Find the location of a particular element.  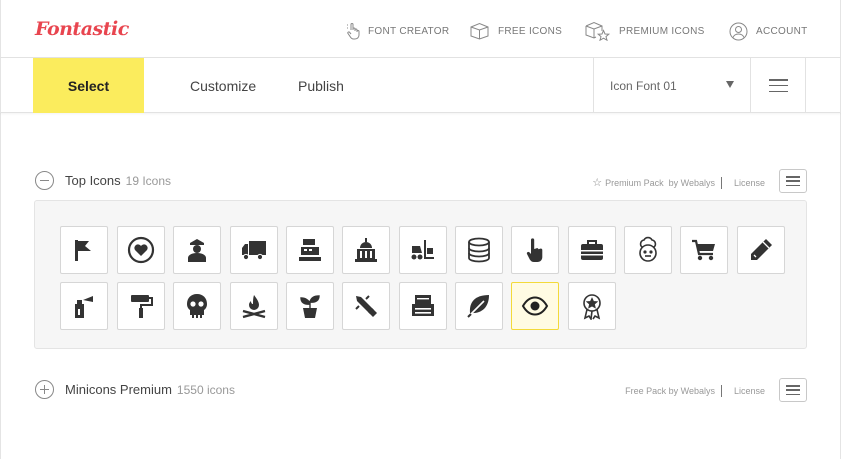

forklift-icon is located at coordinates (422, 250).